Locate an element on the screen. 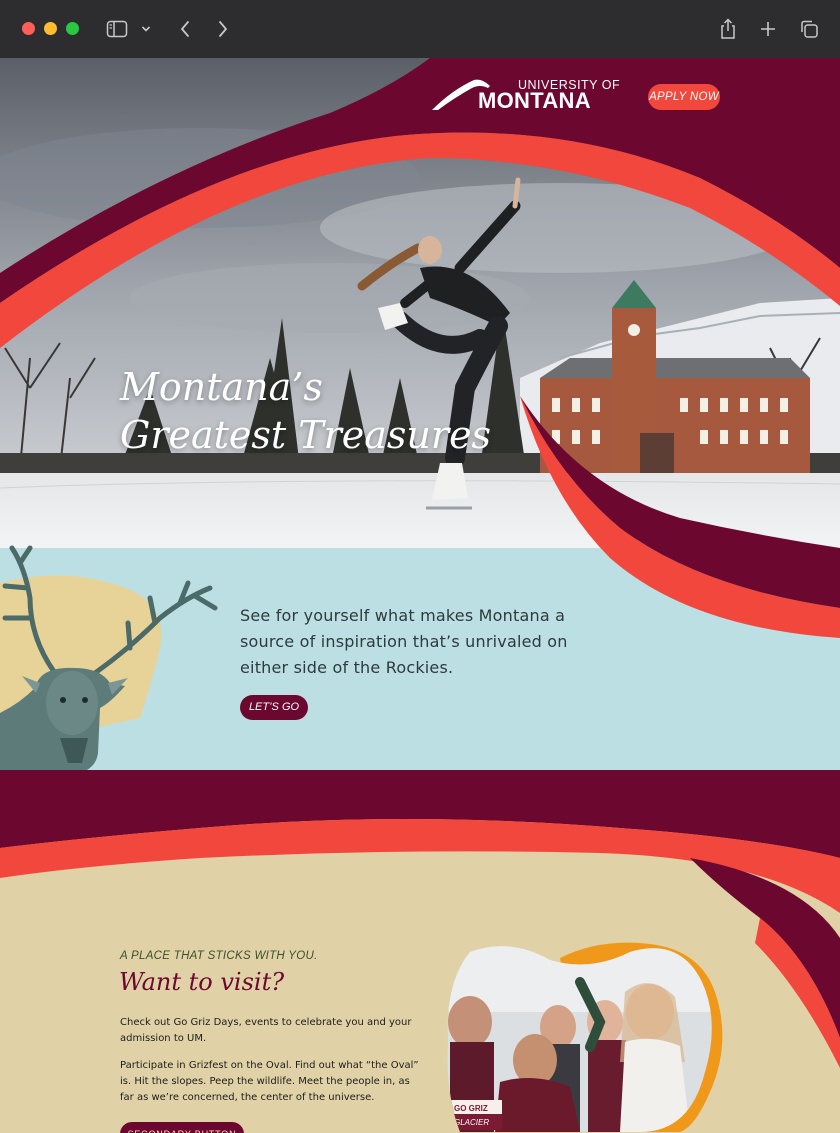 The image size is (840, 1133). sign-go-griz-text: GO GRIZ is located at coordinates (471, 1108).